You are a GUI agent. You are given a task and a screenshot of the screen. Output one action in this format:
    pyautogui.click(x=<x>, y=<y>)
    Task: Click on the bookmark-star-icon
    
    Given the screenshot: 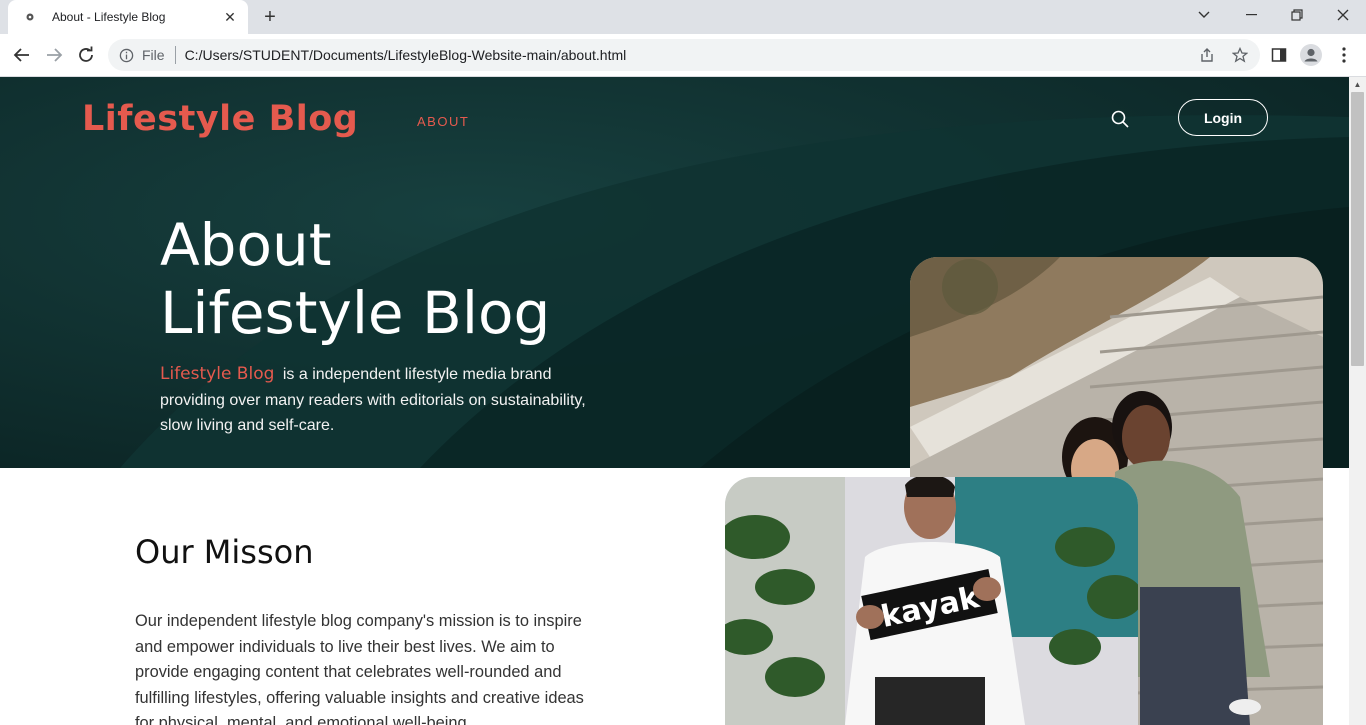 What is the action you would take?
    pyautogui.click(x=1240, y=55)
    